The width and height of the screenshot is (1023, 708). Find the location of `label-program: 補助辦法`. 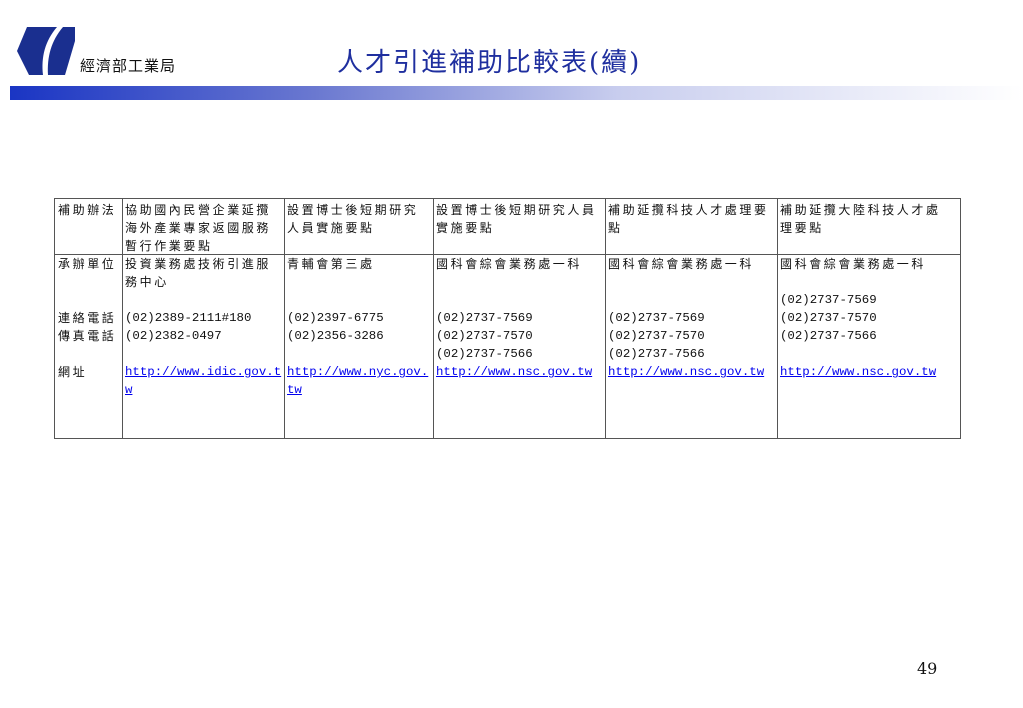

label-program: 補助辦法 is located at coordinates (87, 210).